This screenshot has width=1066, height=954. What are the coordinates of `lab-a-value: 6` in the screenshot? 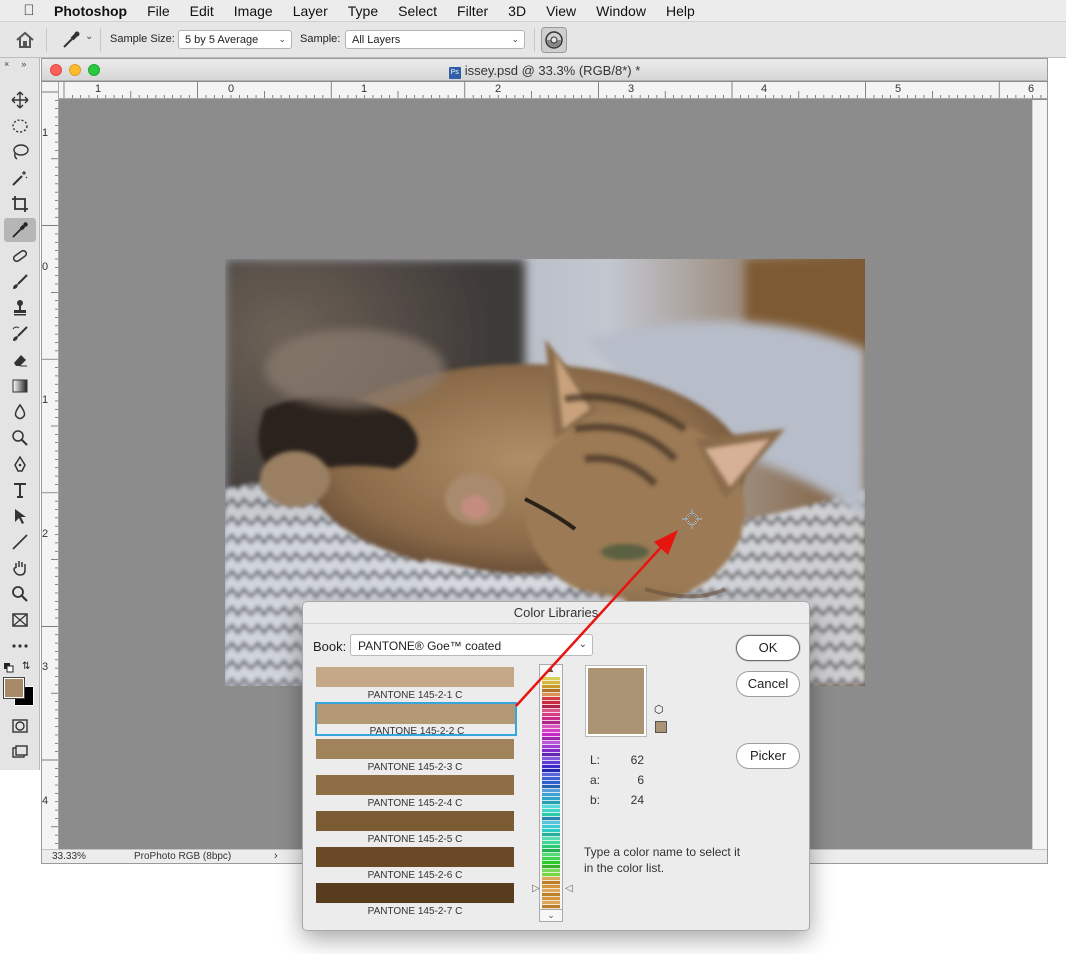 It's located at (640, 780).